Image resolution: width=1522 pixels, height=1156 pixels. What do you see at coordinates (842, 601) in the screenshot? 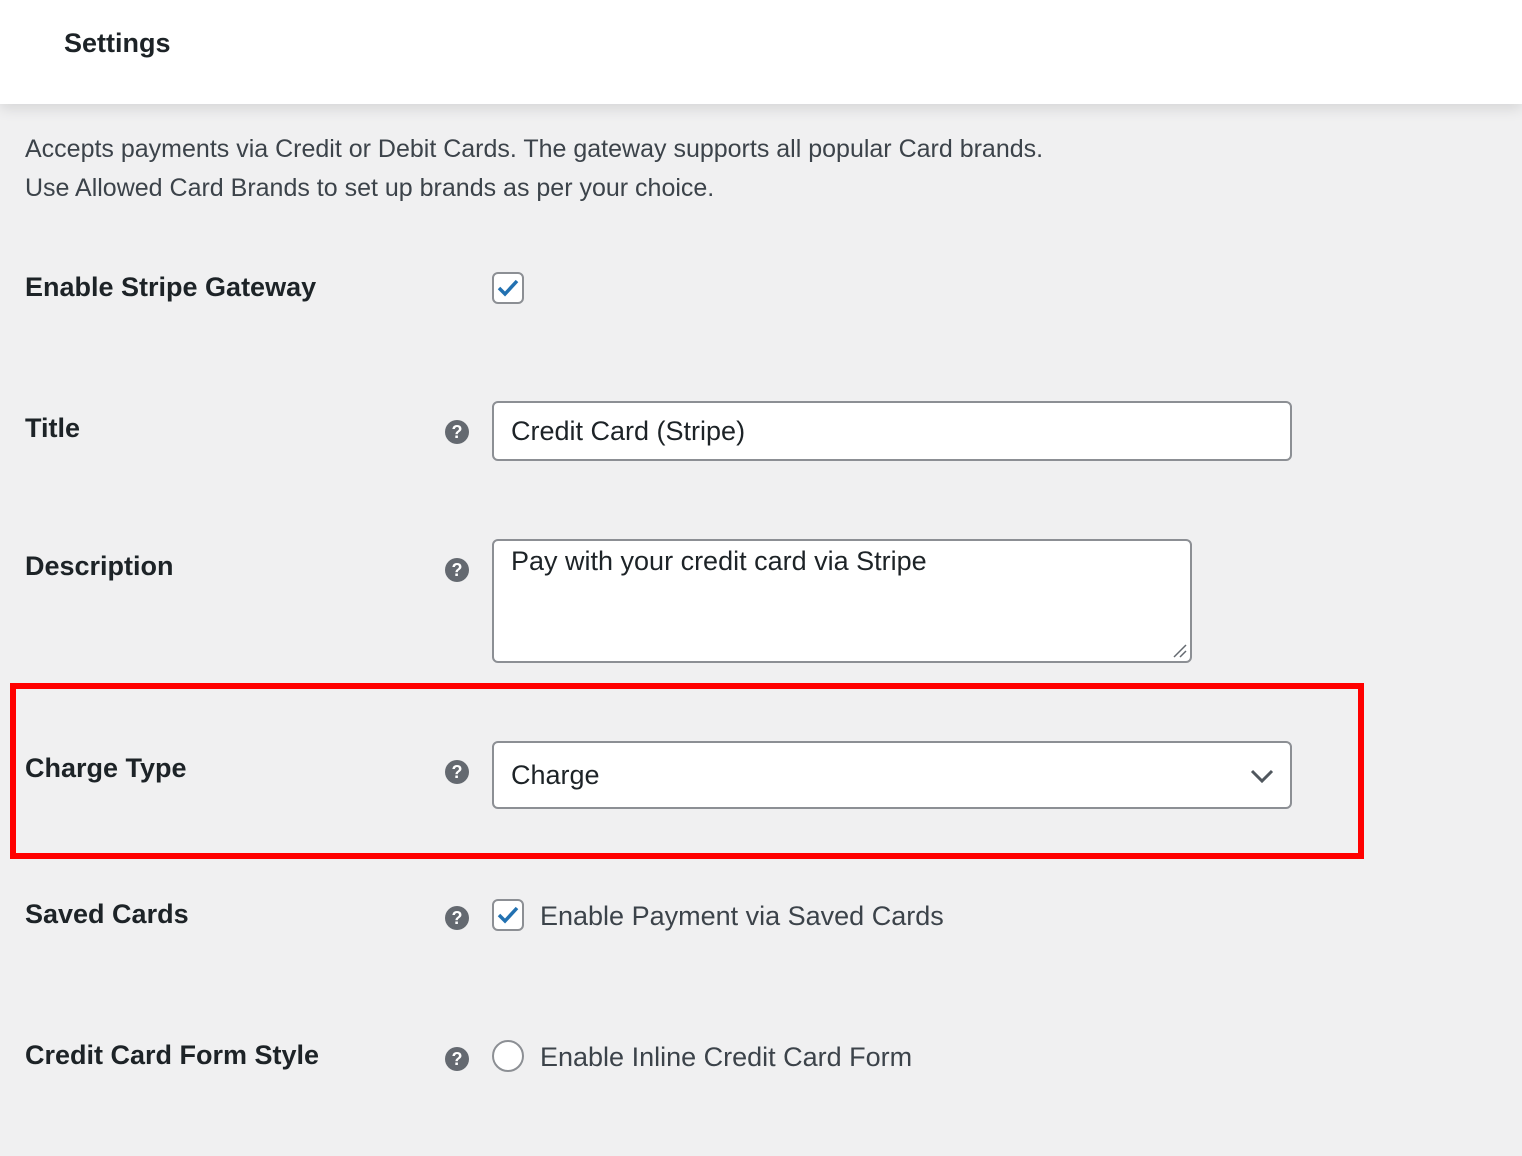
I see `description-textarea: Pay with your credit card via Stripe` at bounding box center [842, 601].